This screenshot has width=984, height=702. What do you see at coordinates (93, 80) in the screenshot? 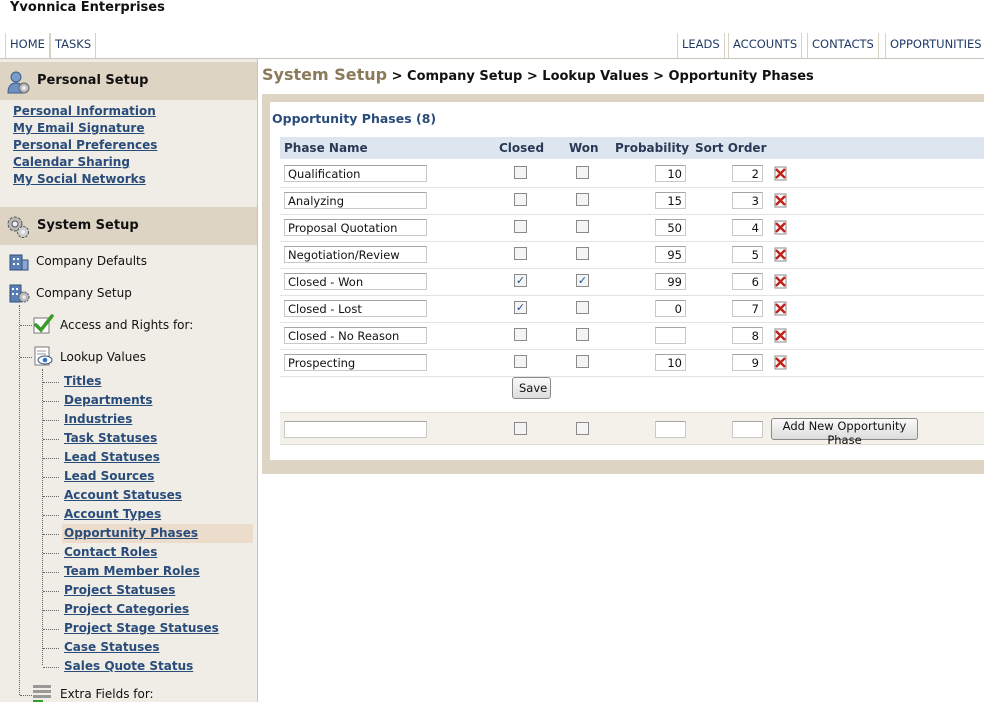
I see `personal-setup-title: Personal Setup` at bounding box center [93, 80].